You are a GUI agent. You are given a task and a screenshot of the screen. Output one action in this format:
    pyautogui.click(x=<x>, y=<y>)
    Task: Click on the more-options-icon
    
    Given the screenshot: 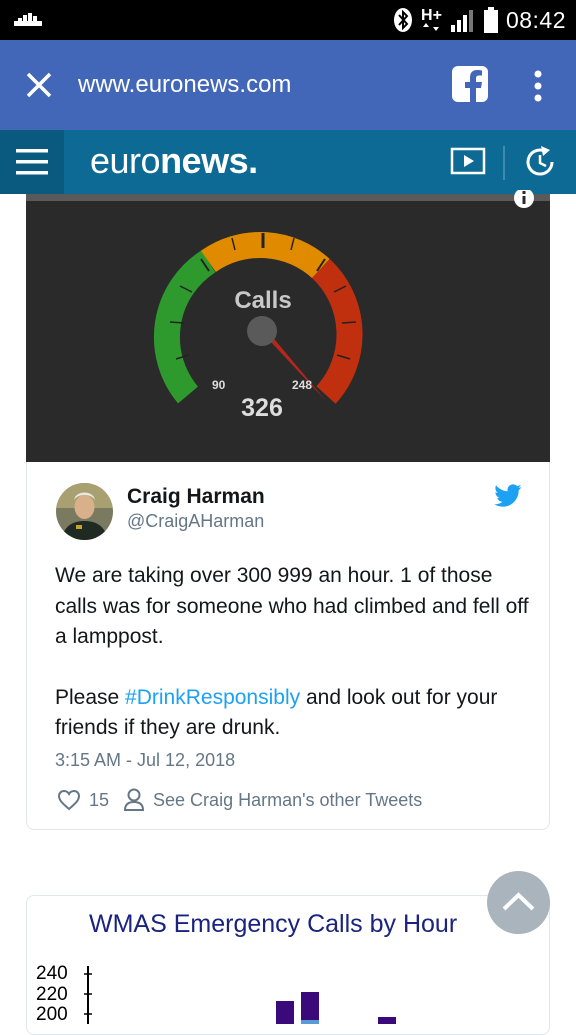 What is the action you would take?
    pyautogui.click(x=538, y=86)
    